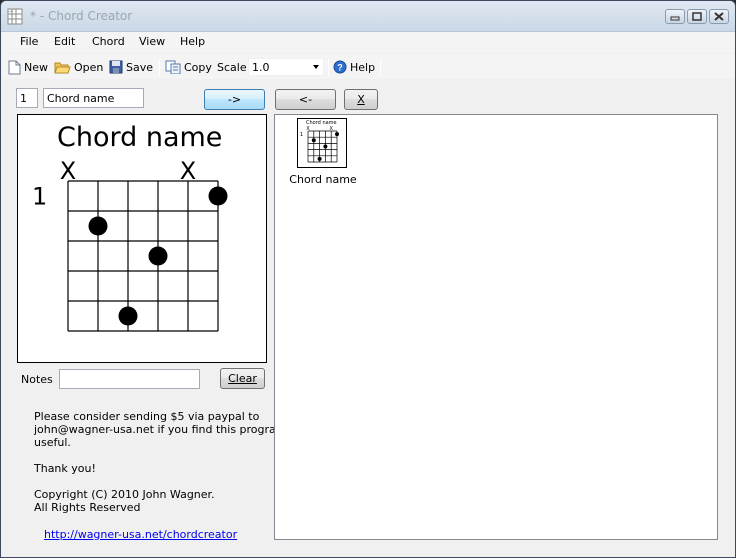  What do you see at coordinates (81, 16) in the screenshot?
I see `window-title: * - Chord Creator` at bounding box center [81, 16].